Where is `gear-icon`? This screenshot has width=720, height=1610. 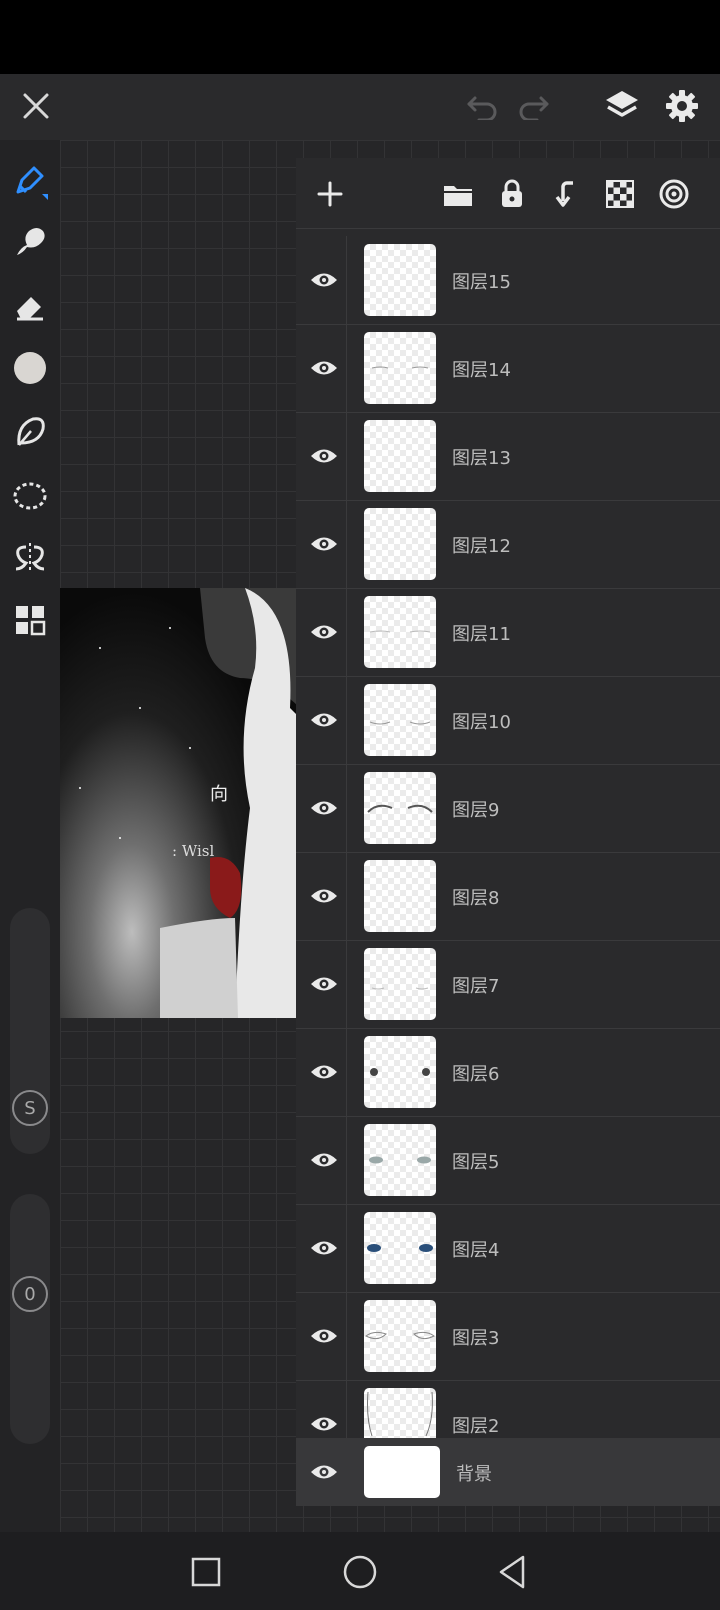 gear-icon is located at coordinates (682, 106).